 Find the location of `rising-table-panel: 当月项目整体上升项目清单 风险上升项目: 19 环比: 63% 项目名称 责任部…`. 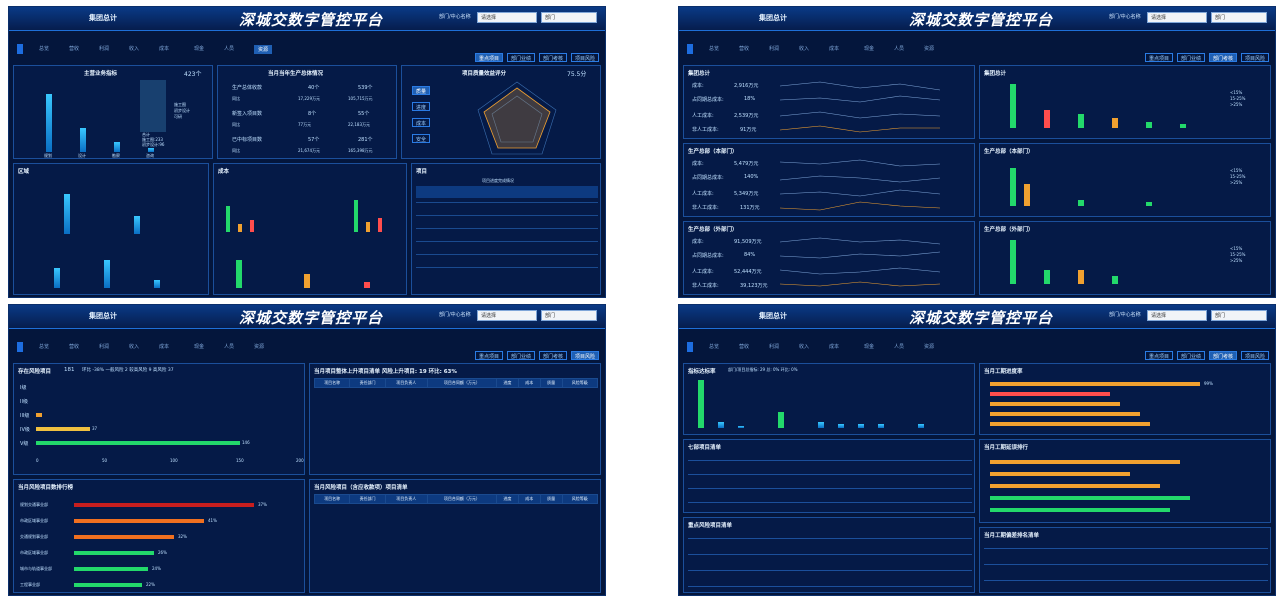

rising-table-panel: 当月项目整体上升项目清单 风险上升项目: 19 环比: 63% 项目名称 责任部… is located at coordinates (455, 419).